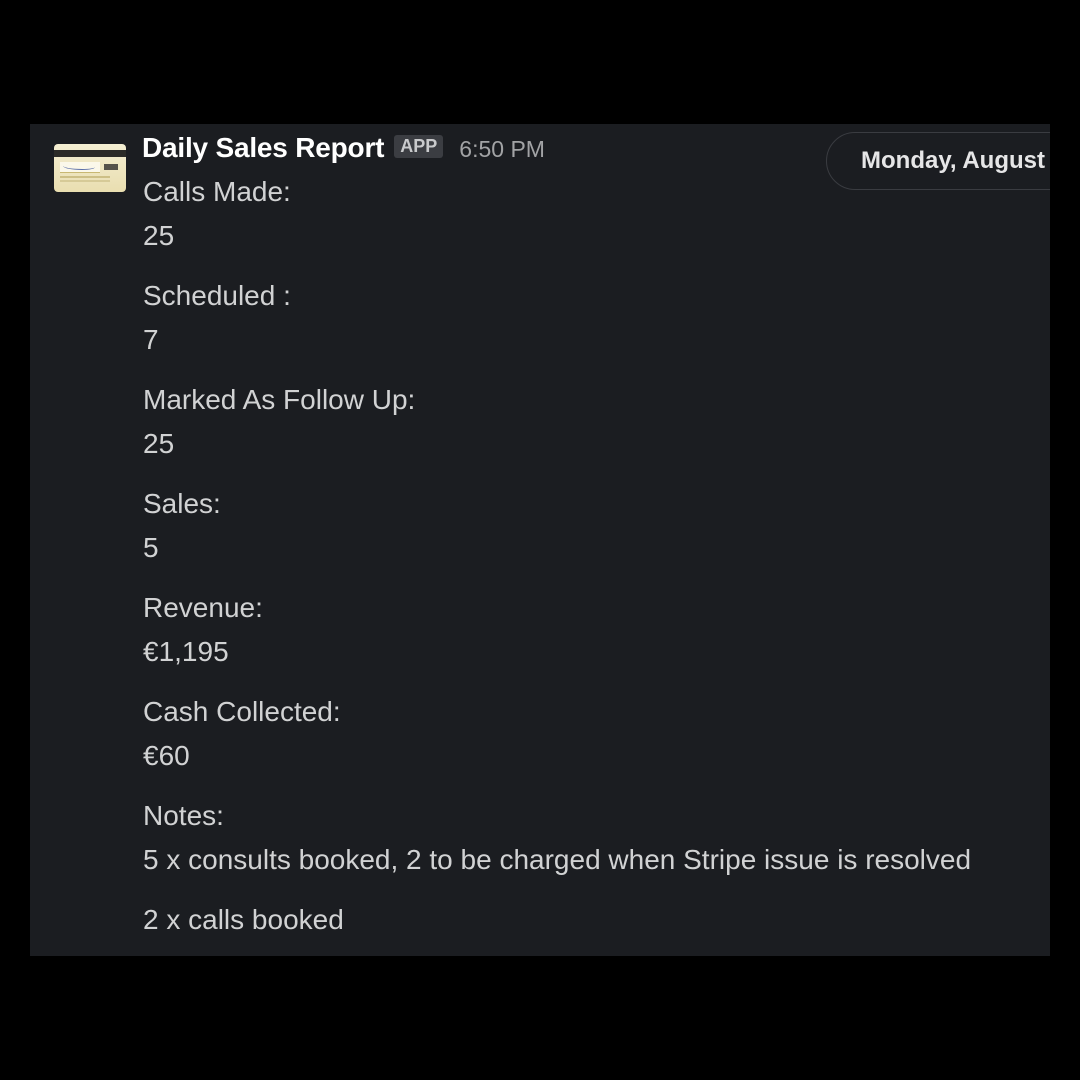 The height and width of the screenshot is (1080, 1080). I want to click on field-value: 7, so click(151, 339).